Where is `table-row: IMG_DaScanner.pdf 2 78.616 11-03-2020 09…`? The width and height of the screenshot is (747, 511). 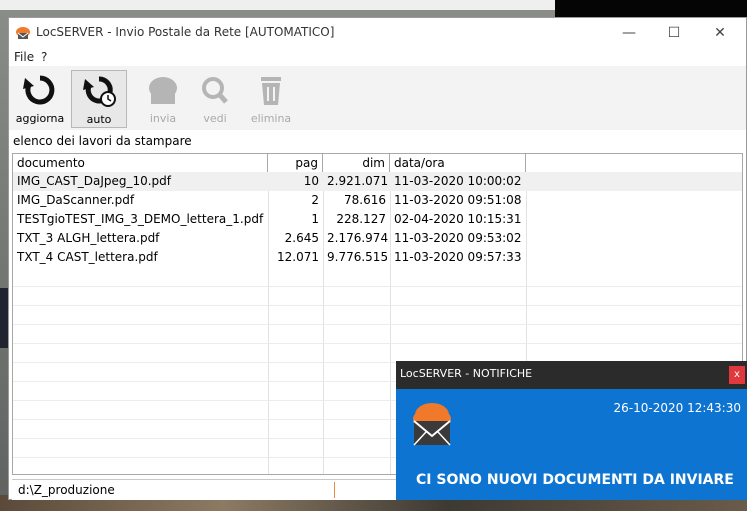
table-row: IMG_DaScanner.pdf 2 78.616 11-03-2020 09… is located at coordinates (377, 200).